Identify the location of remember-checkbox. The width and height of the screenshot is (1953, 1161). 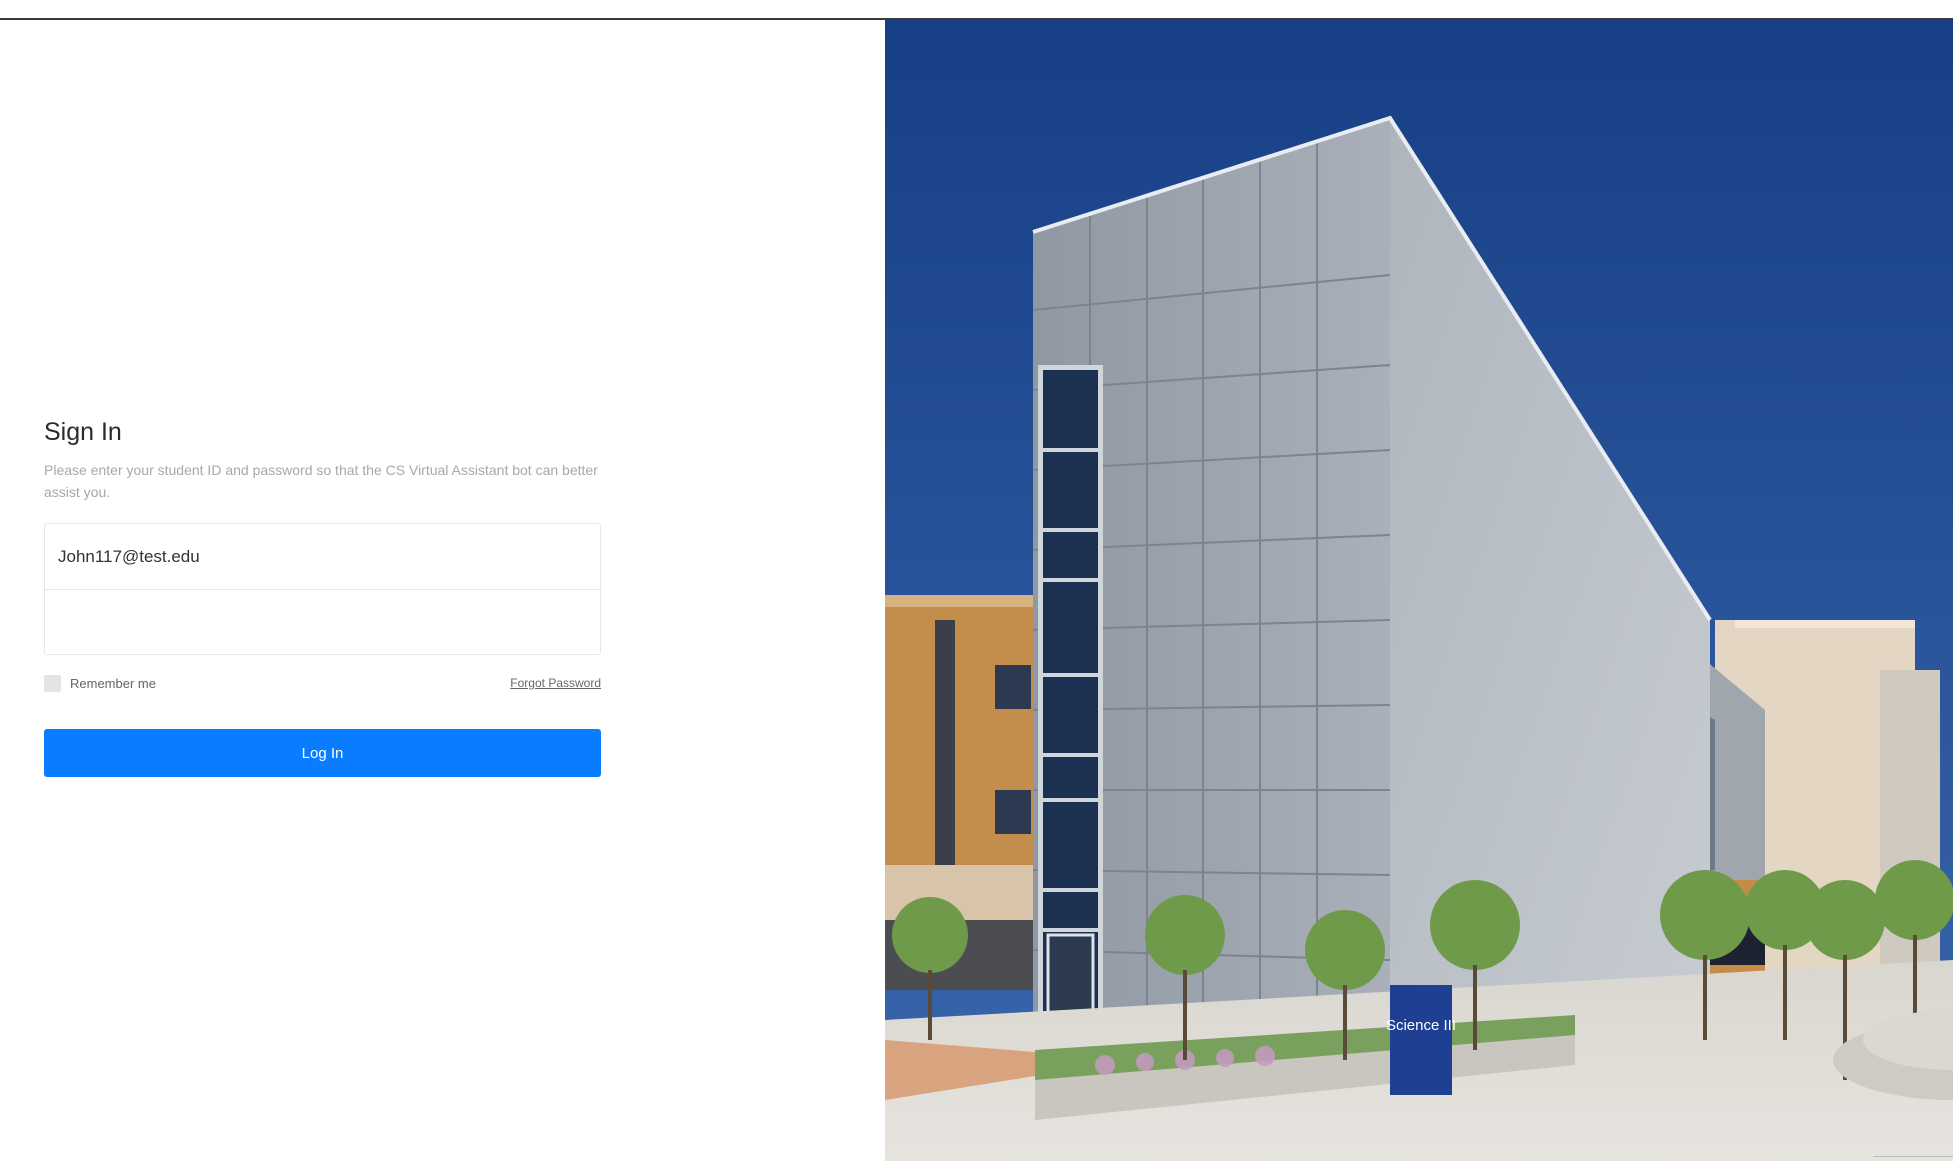
(52, 683).